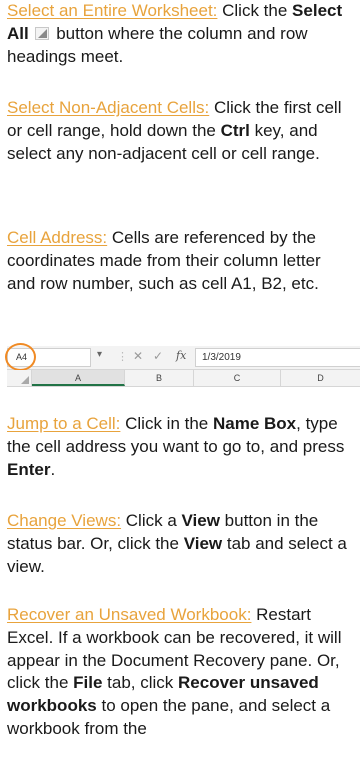  Describe the element at coordinates (20, 357) in the screenshot. I see `highlight-circle` at that location.